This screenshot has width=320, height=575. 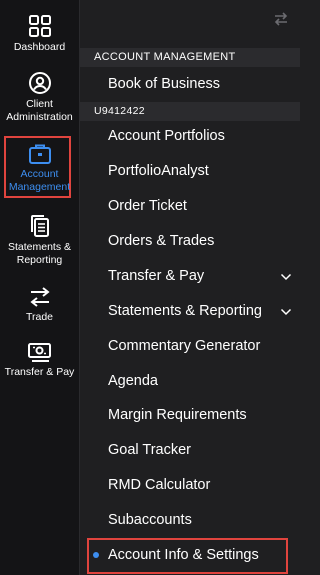 I want to click on rail-item-account-management: Account Management, so click(x=39, y=168).